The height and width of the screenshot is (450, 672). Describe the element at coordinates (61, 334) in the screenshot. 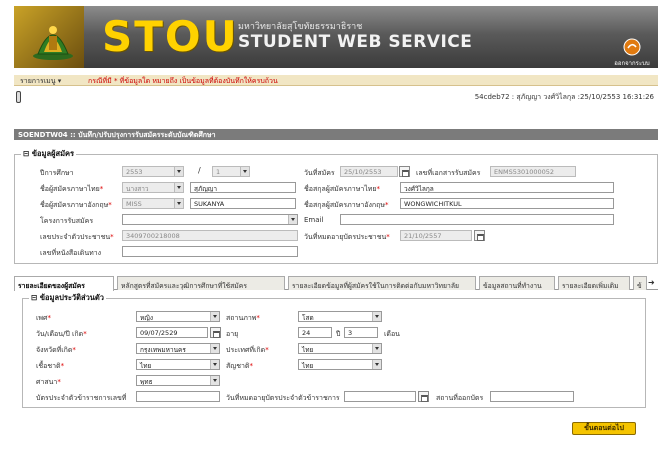

I see `dob-label: วัน/เดือน/ปี เกิด*` at that location.